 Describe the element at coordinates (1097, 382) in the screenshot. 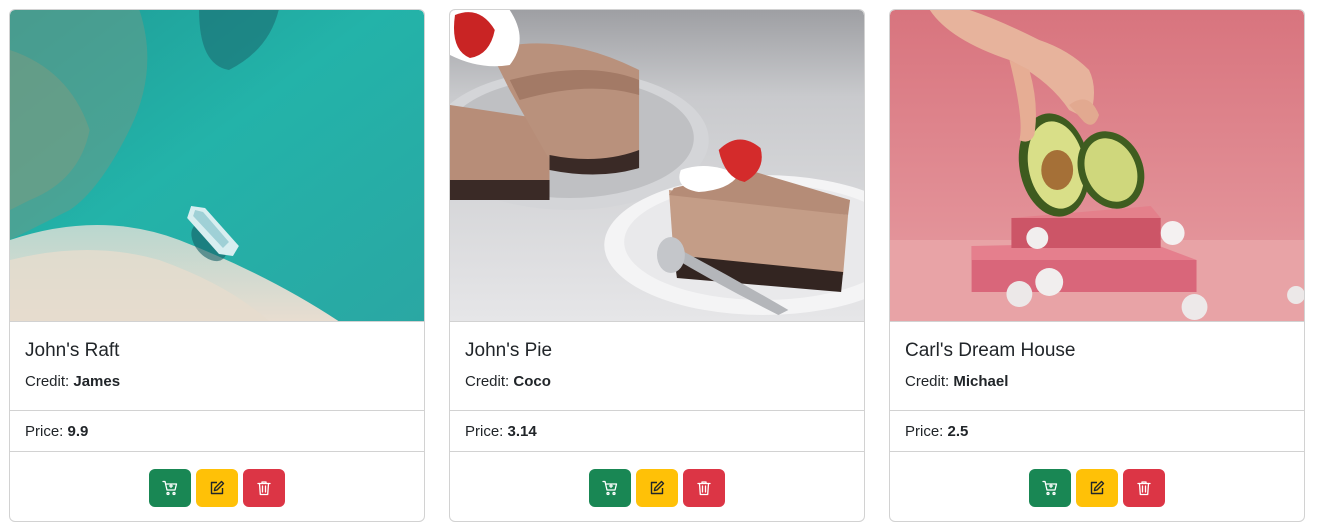

I see `product-credit: Credit: Michael` at that location.